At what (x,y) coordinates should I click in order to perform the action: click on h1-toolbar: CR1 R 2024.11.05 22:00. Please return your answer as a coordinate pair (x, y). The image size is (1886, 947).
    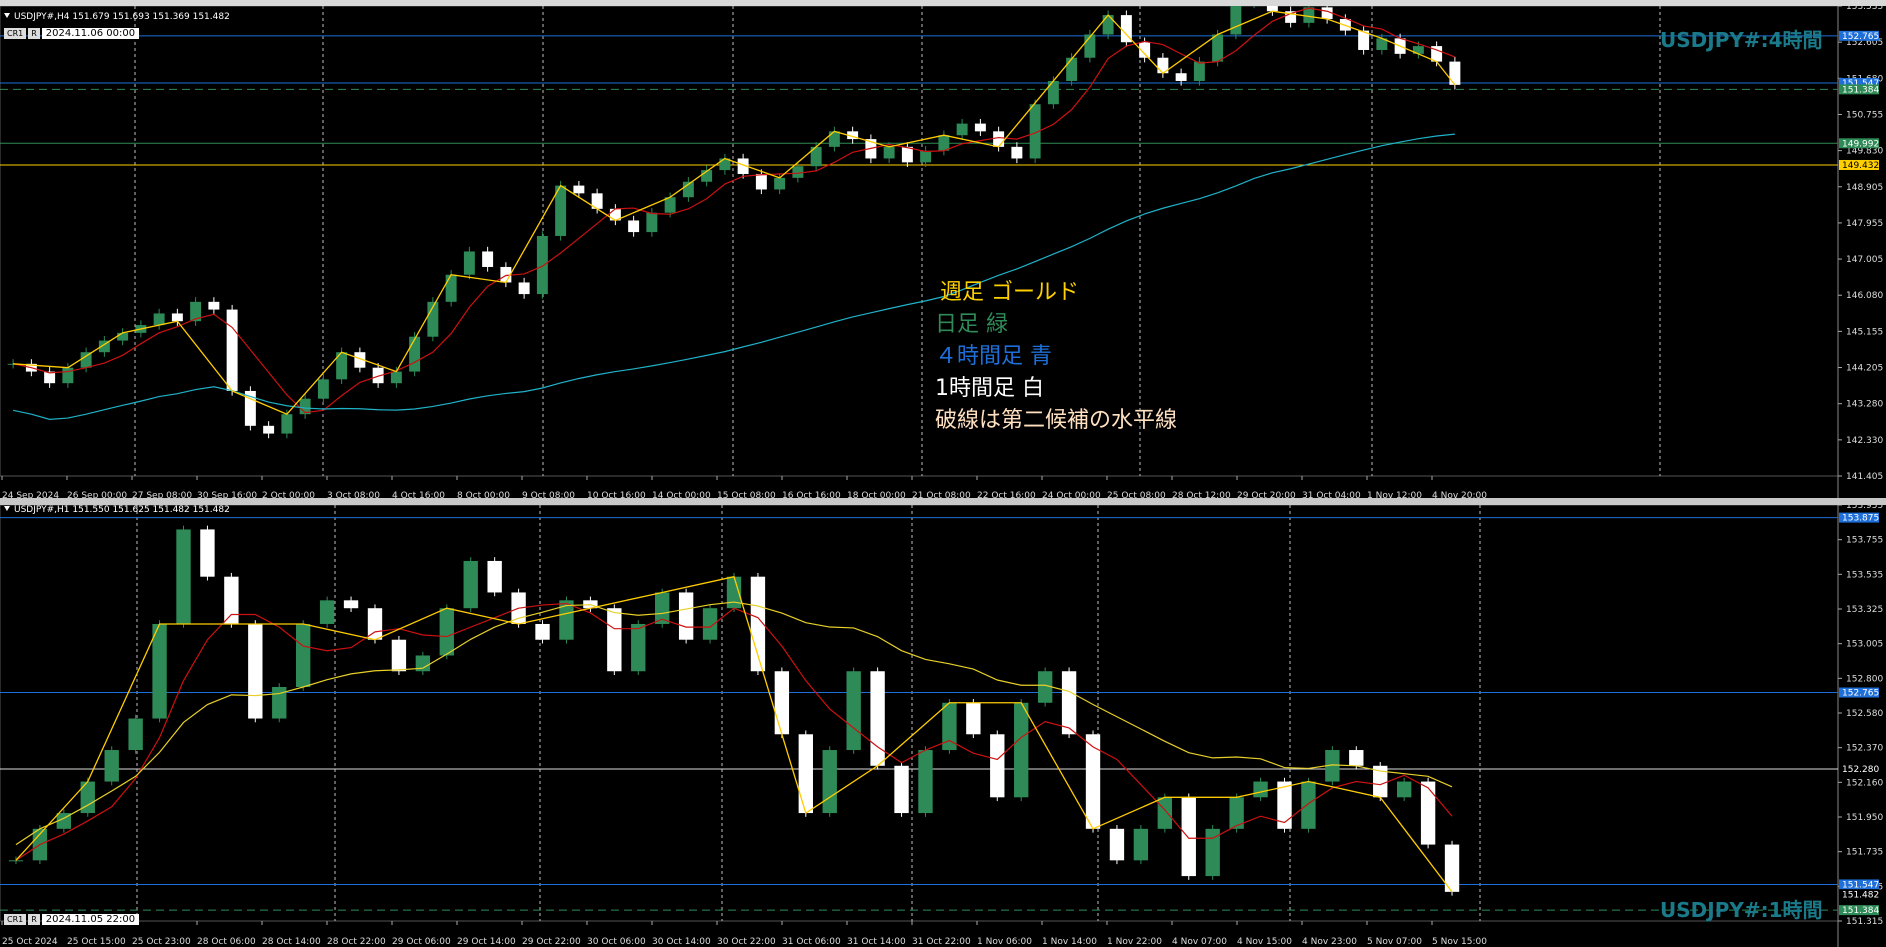
    Looking at the image, I should click on (72, 919).